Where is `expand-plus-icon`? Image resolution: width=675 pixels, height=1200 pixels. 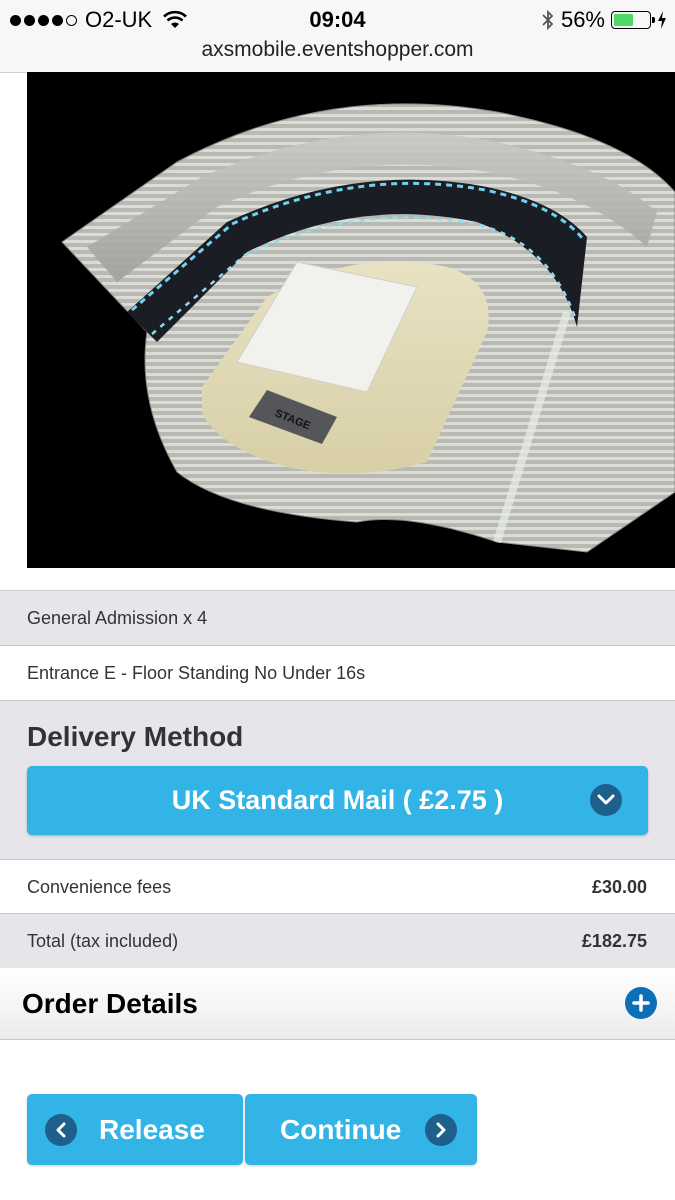
expand-plus-icon is located at coordinates (641, 1003).